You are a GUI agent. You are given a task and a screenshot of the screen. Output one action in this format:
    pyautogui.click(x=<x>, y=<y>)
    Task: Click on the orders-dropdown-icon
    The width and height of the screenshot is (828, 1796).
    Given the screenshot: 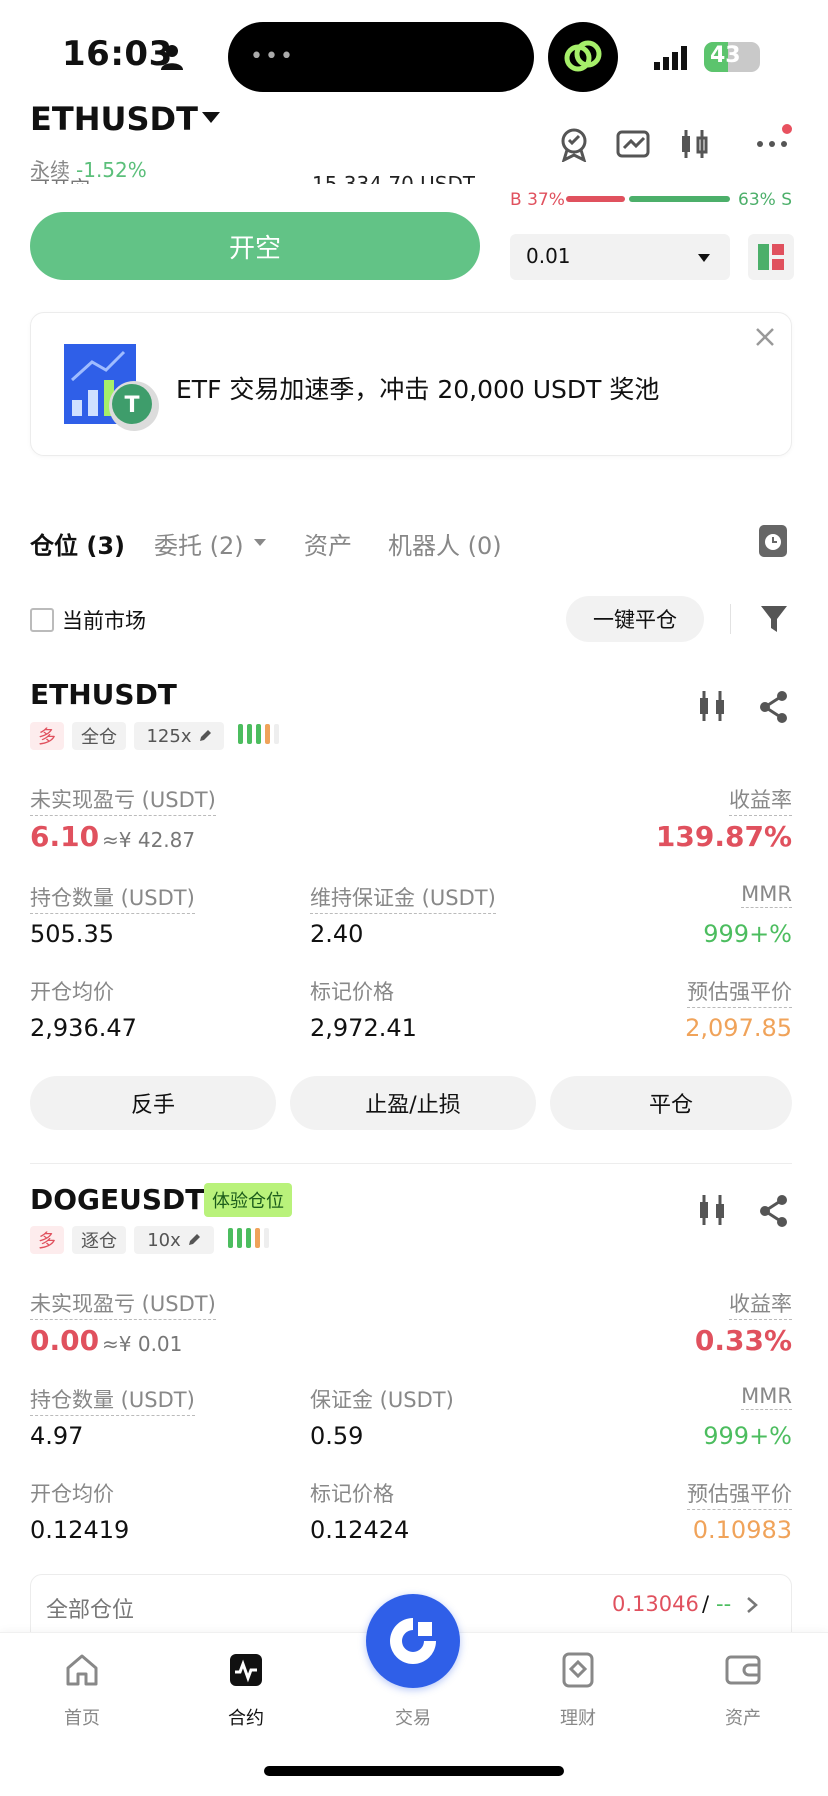 What is the action you would take?
    pyautogui.click(x=260, y=542)
    